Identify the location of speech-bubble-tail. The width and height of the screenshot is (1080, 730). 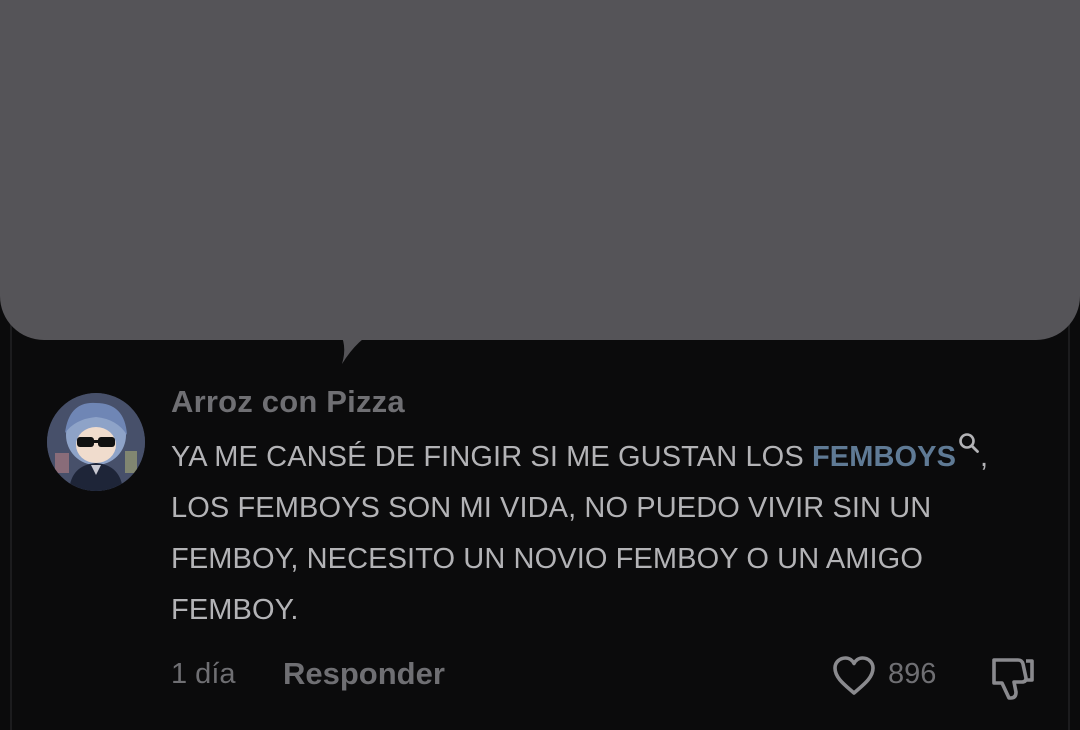
(358, 347).